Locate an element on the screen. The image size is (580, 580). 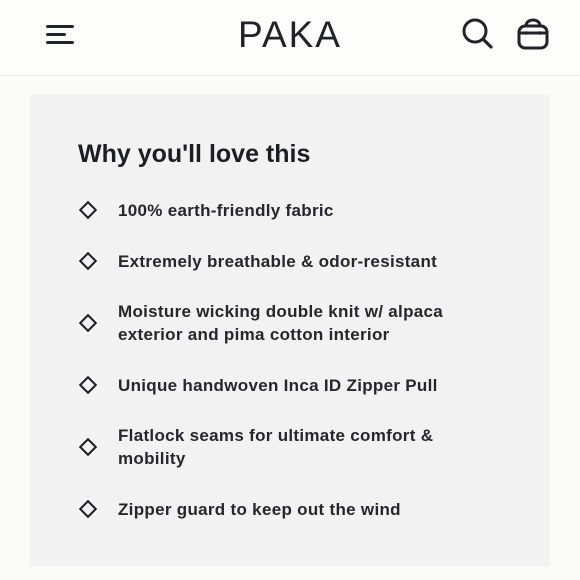
search-icon is located at coordinates (478, 34).